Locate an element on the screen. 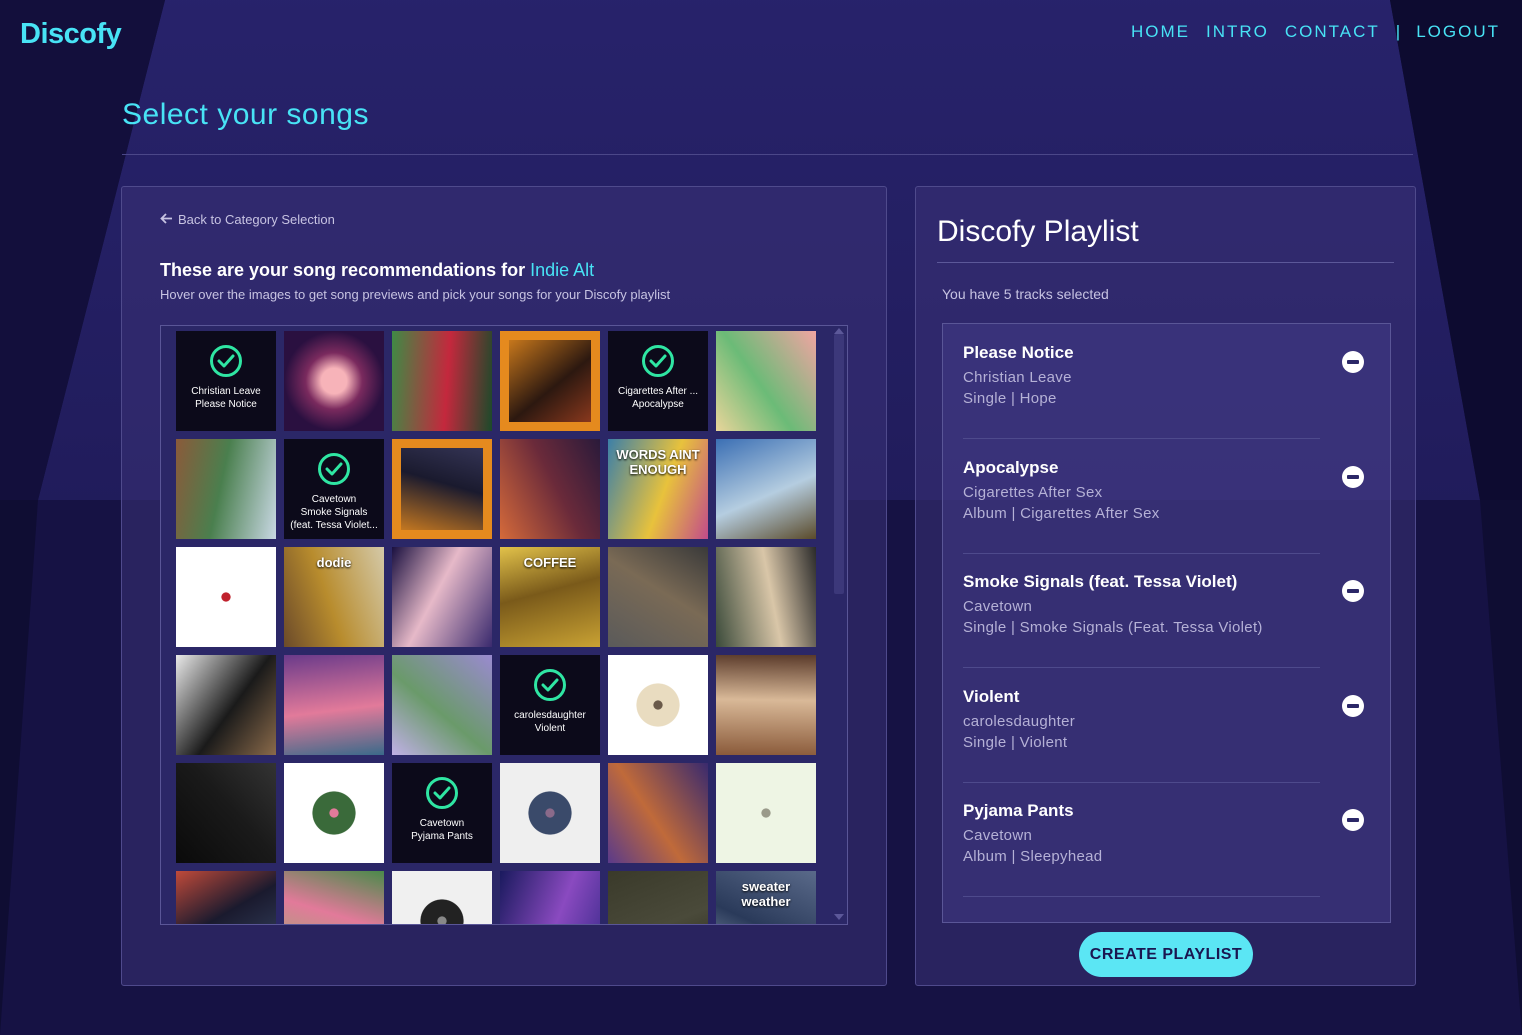 The image size is (1522, 1035). track-meta: Single | Hope is located at coordinates (1010, 398).